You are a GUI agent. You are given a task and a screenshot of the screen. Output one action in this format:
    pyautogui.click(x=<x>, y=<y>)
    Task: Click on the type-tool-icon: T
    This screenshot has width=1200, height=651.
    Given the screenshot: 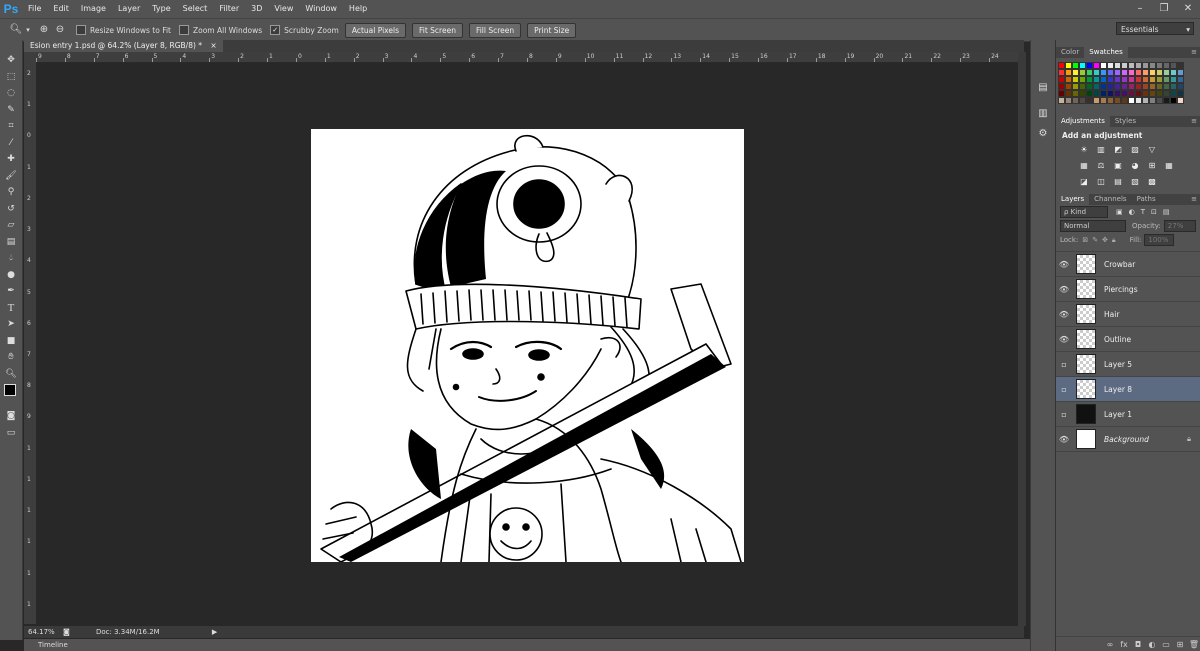 What is the action you would take?
    pyautogui.click(x=11, y=308)
    